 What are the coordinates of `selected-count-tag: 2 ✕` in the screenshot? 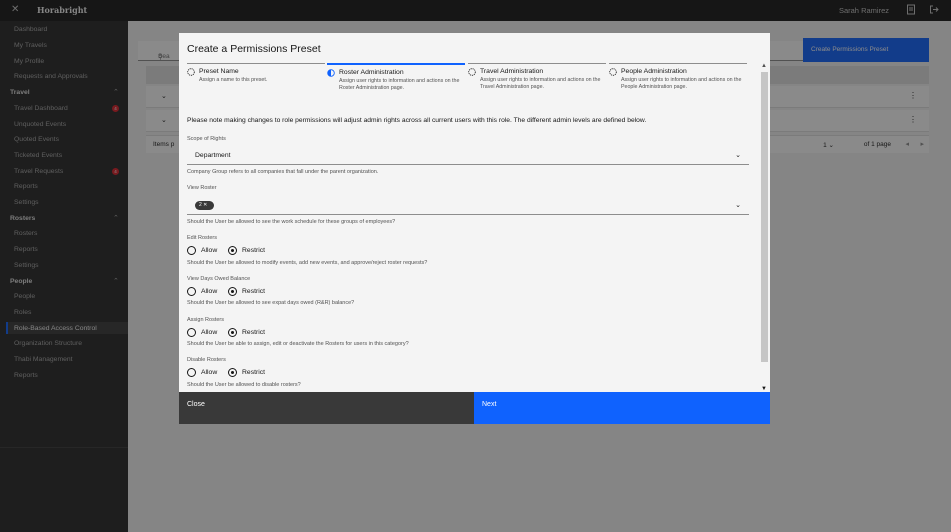 It's located at (204, 205).